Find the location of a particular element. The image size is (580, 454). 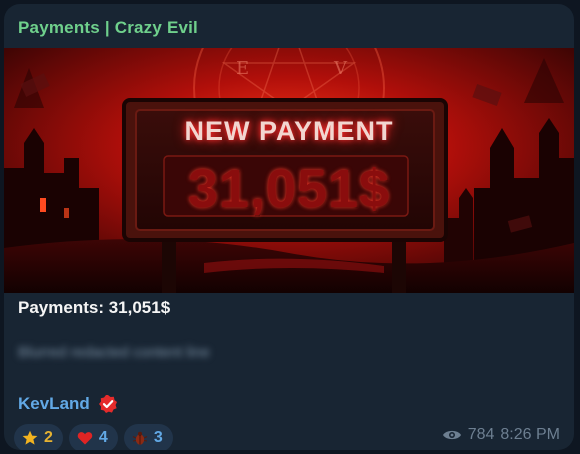

banner-headline: NEW PAYMENT is located at coordinates (289, 131).